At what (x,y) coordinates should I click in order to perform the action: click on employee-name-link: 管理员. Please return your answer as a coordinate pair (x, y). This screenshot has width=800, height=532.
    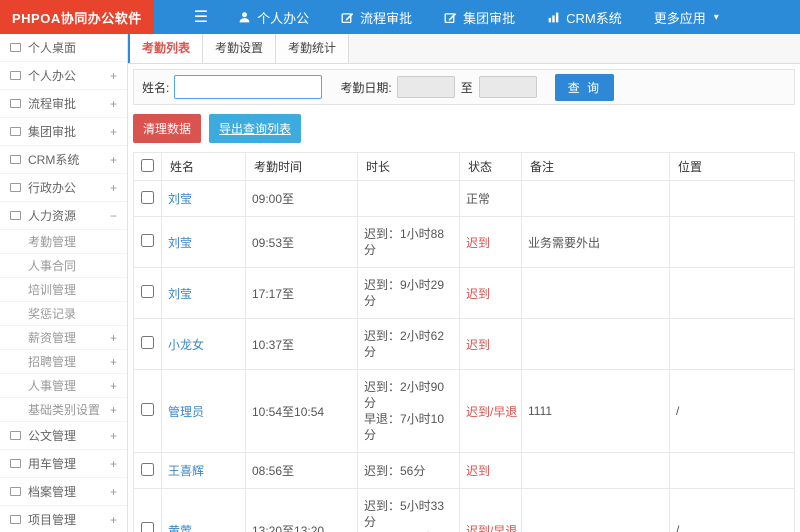
    Looking at the image, I should click on (186, 412).